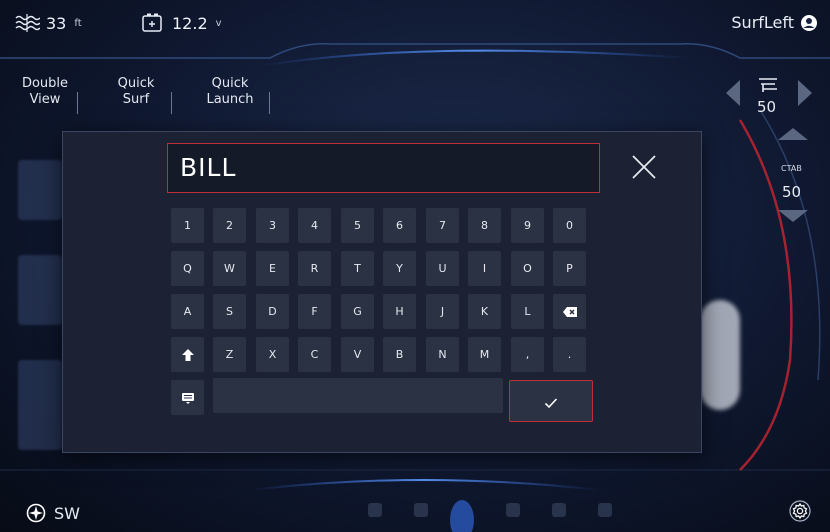 The height and width of the screenshot is (532, 830). I want to click on shift-key, so click(187, 354).